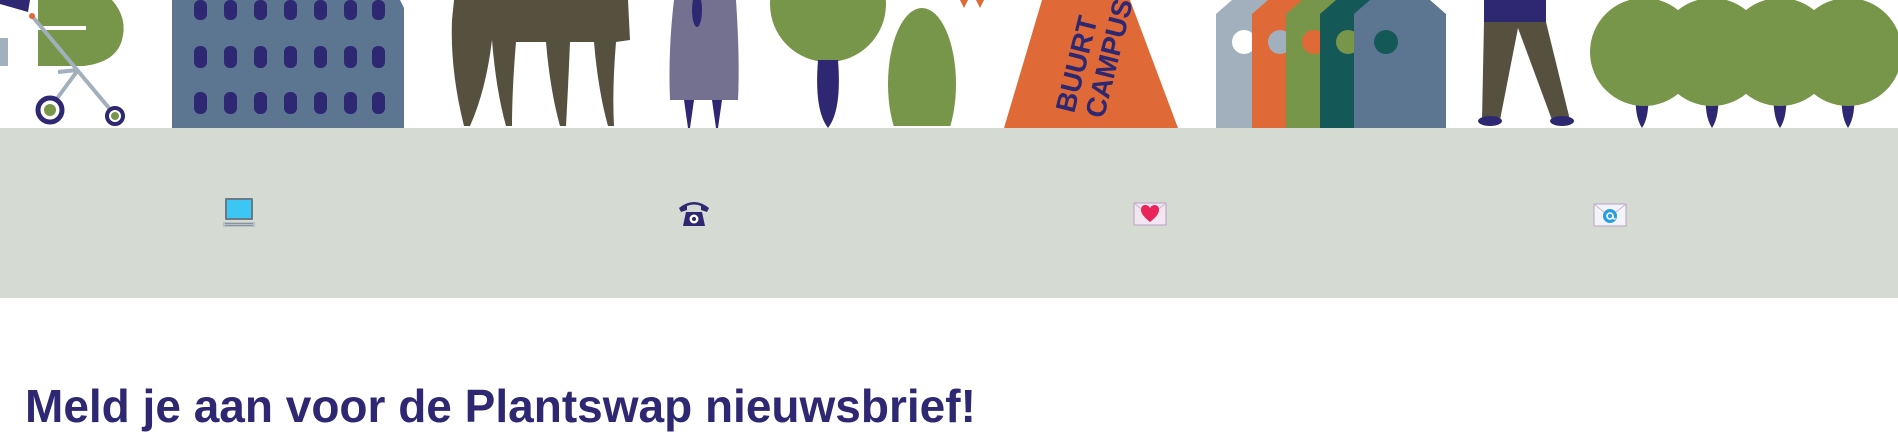 This screenshot has height=448, width=1898. What do you see at coordinates (288, 64) in the screenshot?
I see `apartment-building-illustration` at bounding box center [288, 64].